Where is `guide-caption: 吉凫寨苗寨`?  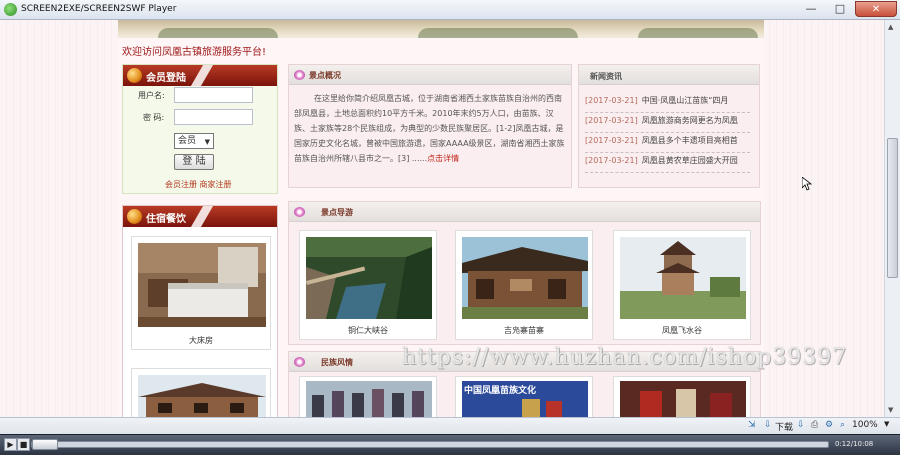
guide-caption: 吉凫寨苗寨 is located at coordinates (524, 330).